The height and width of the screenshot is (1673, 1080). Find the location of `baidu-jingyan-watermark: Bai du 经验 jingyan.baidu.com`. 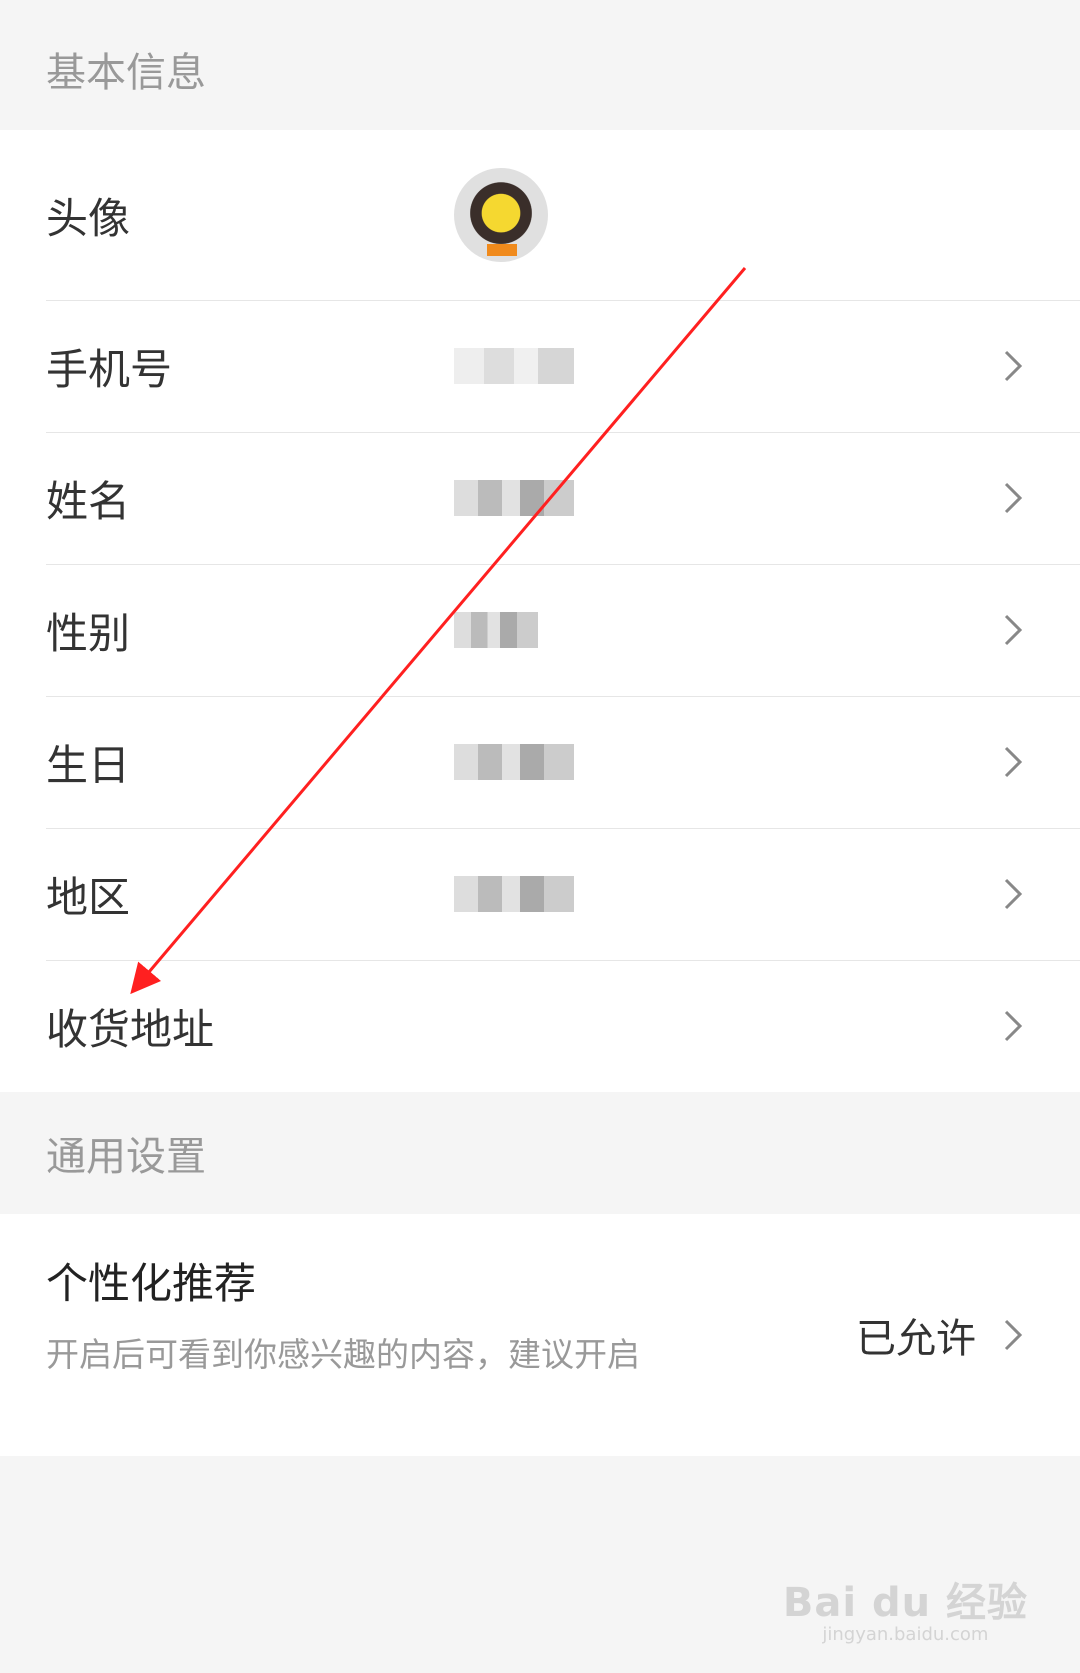

baidu-jingyan-watermark: Bai du 经验 jingyan.baidu.com is located at coordinates (905, 1607).